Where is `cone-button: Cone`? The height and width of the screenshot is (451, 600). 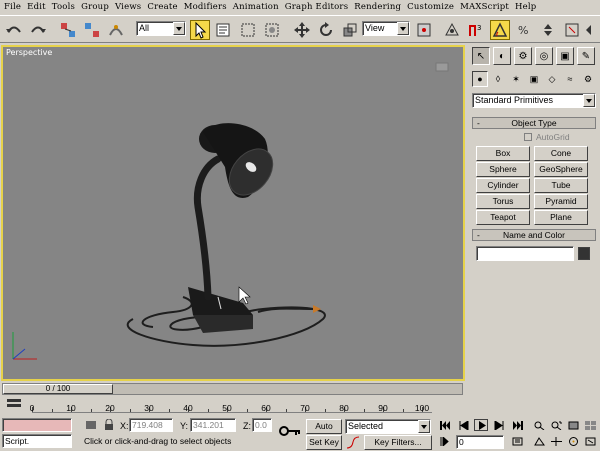
cone-button: Cone is located at coordinates (561, 153).